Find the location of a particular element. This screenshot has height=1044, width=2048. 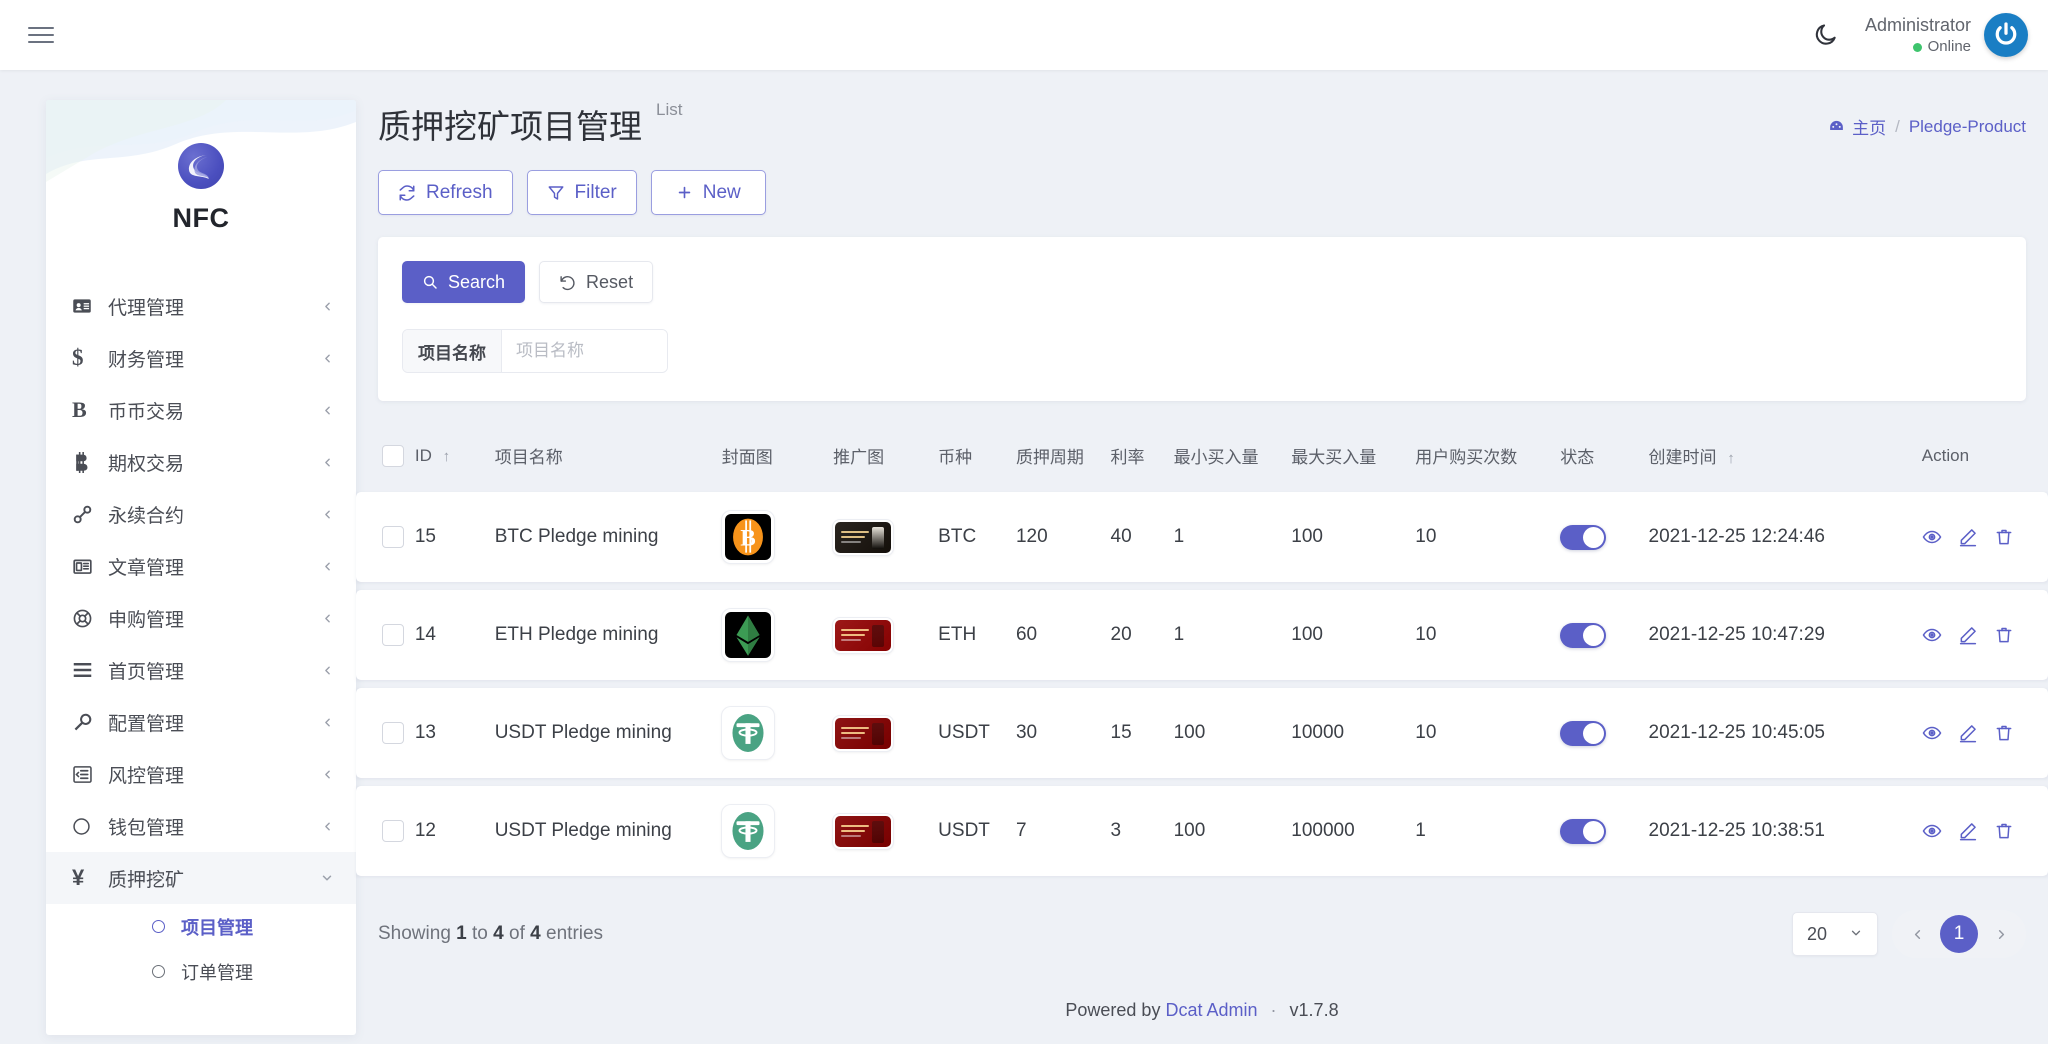

sidebar-item-article: 文章管理 is located at coordinates (201, 566).